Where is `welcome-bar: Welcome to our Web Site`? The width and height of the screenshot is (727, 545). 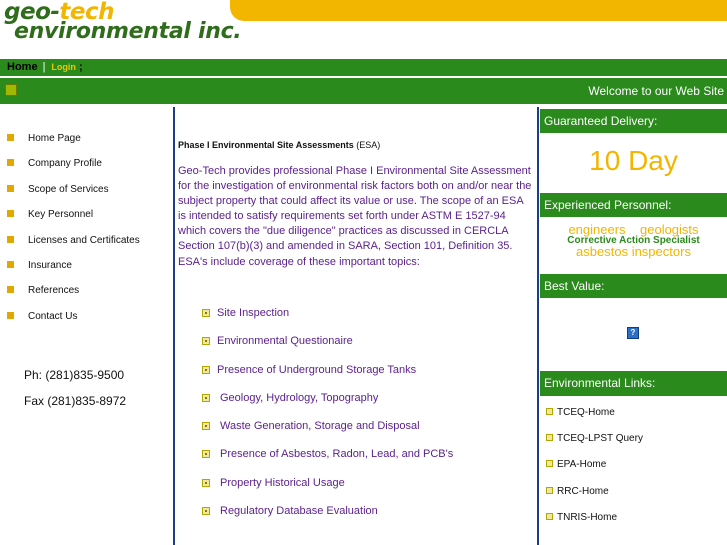 welcome-bar: Welcome to our Web Site is located at coordinates (363, 91).